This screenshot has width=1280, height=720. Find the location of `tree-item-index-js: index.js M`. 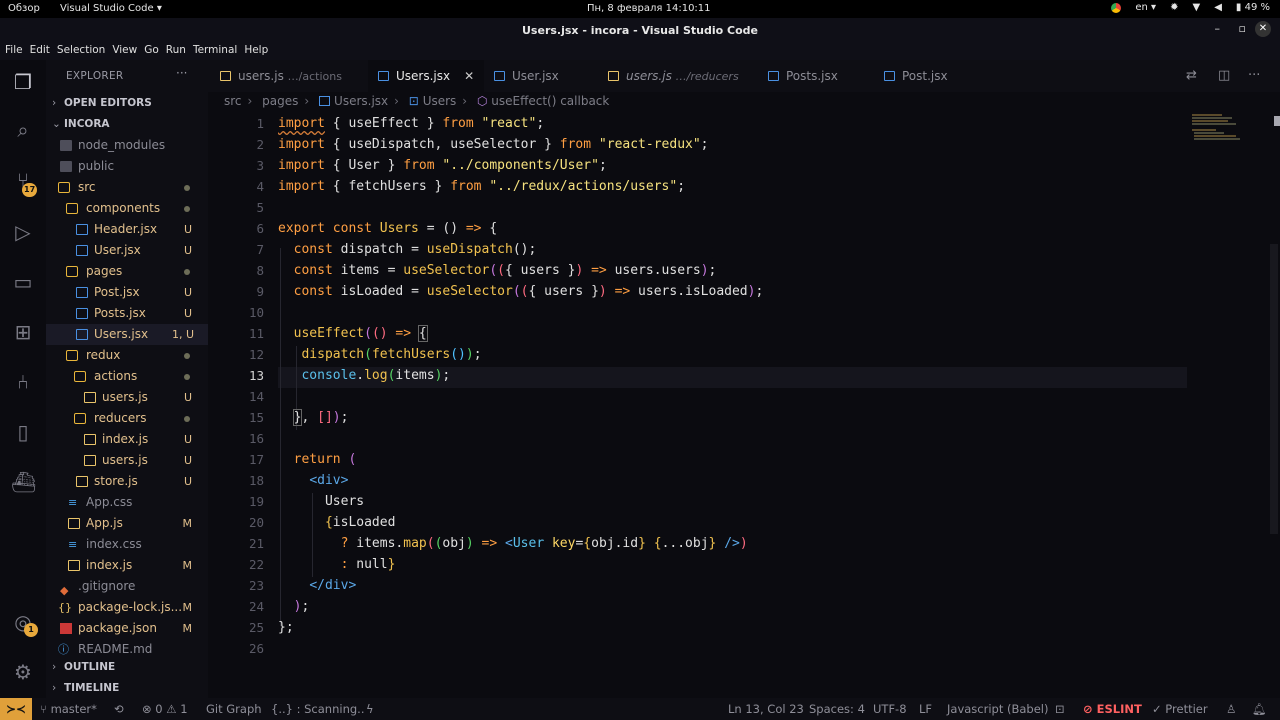

tree-item-index-js: index.js M is located at coordinates (127, 565).